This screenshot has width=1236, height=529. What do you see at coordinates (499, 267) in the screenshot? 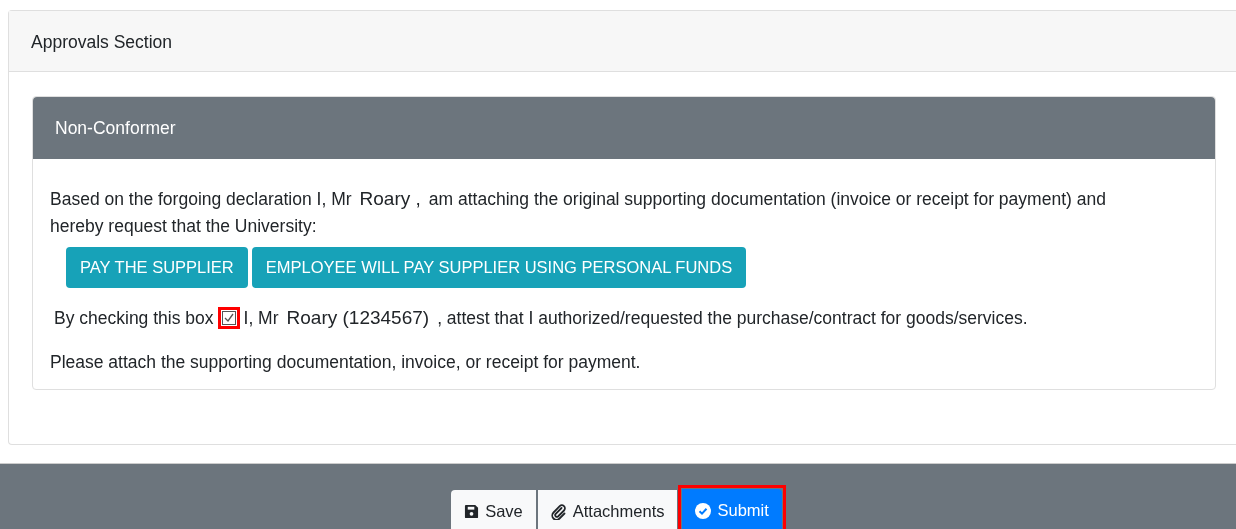
I see `option-button: EMPLOYEE WILL PAY SUPPLIER USING PERSONAL FUNDS` at bounding box center [499, 267].